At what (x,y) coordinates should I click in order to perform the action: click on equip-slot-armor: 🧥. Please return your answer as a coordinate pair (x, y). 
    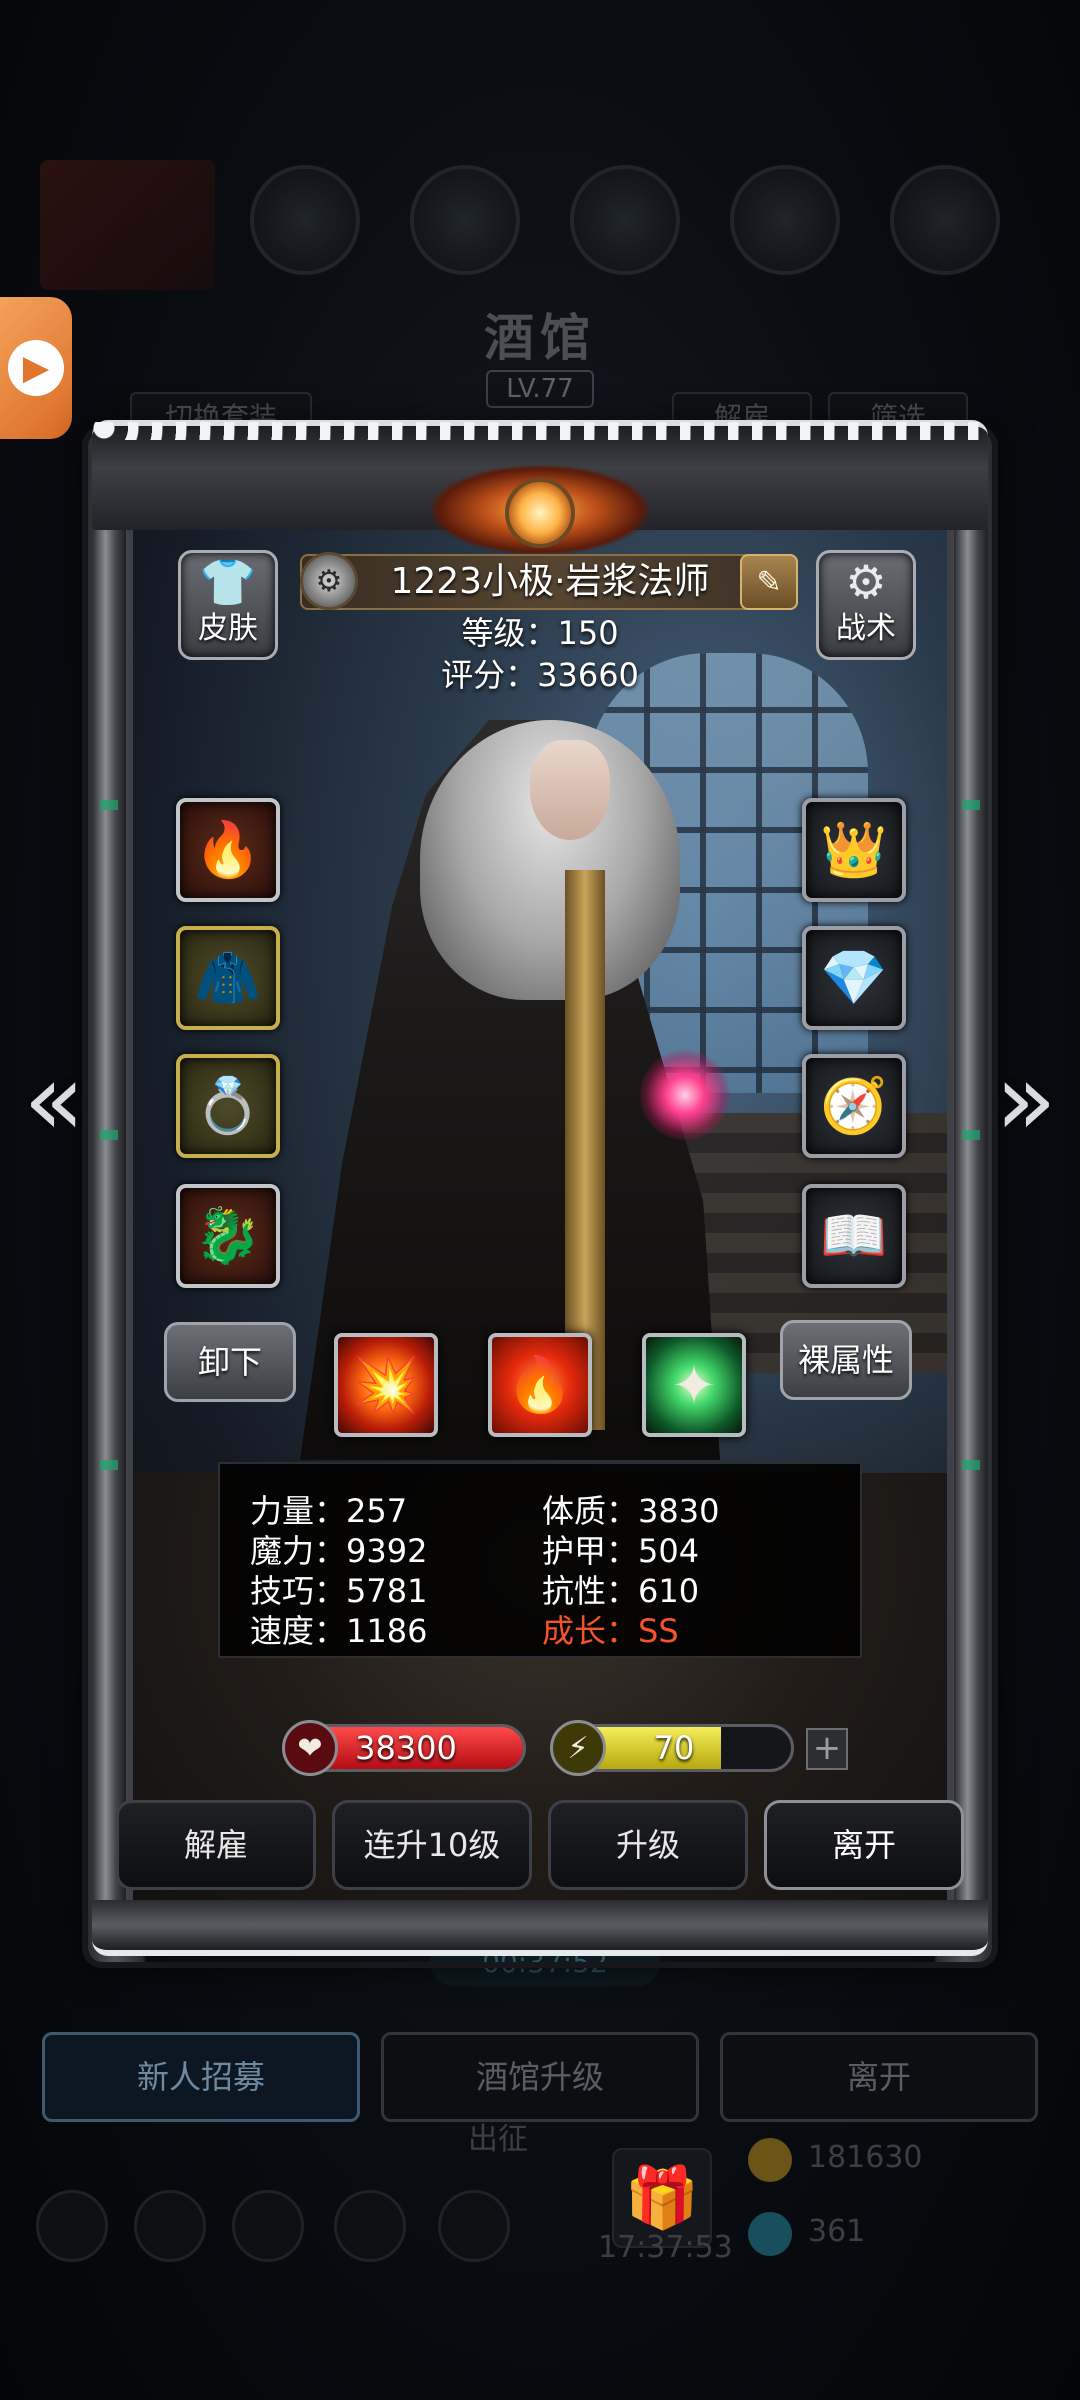
    Looking at the image, I should click on (228, 978).